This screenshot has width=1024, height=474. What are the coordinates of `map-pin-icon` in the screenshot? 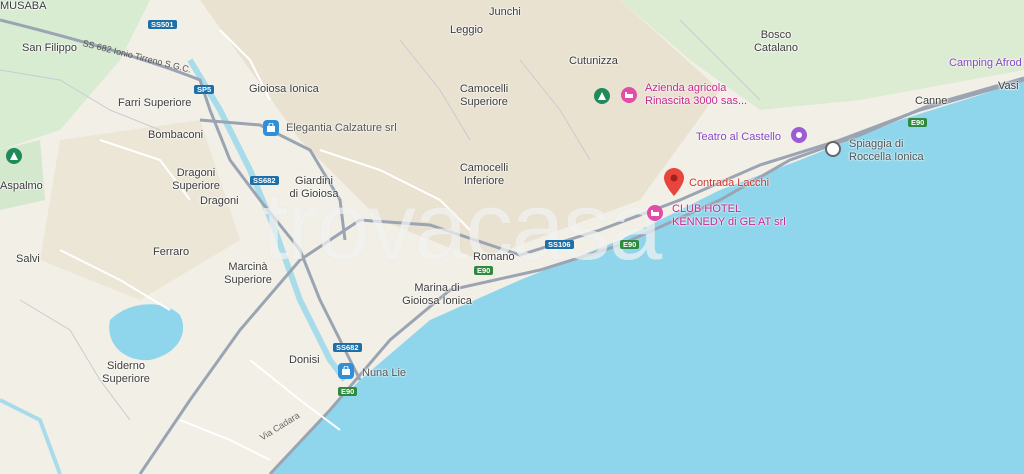 It's located at (674, 184).